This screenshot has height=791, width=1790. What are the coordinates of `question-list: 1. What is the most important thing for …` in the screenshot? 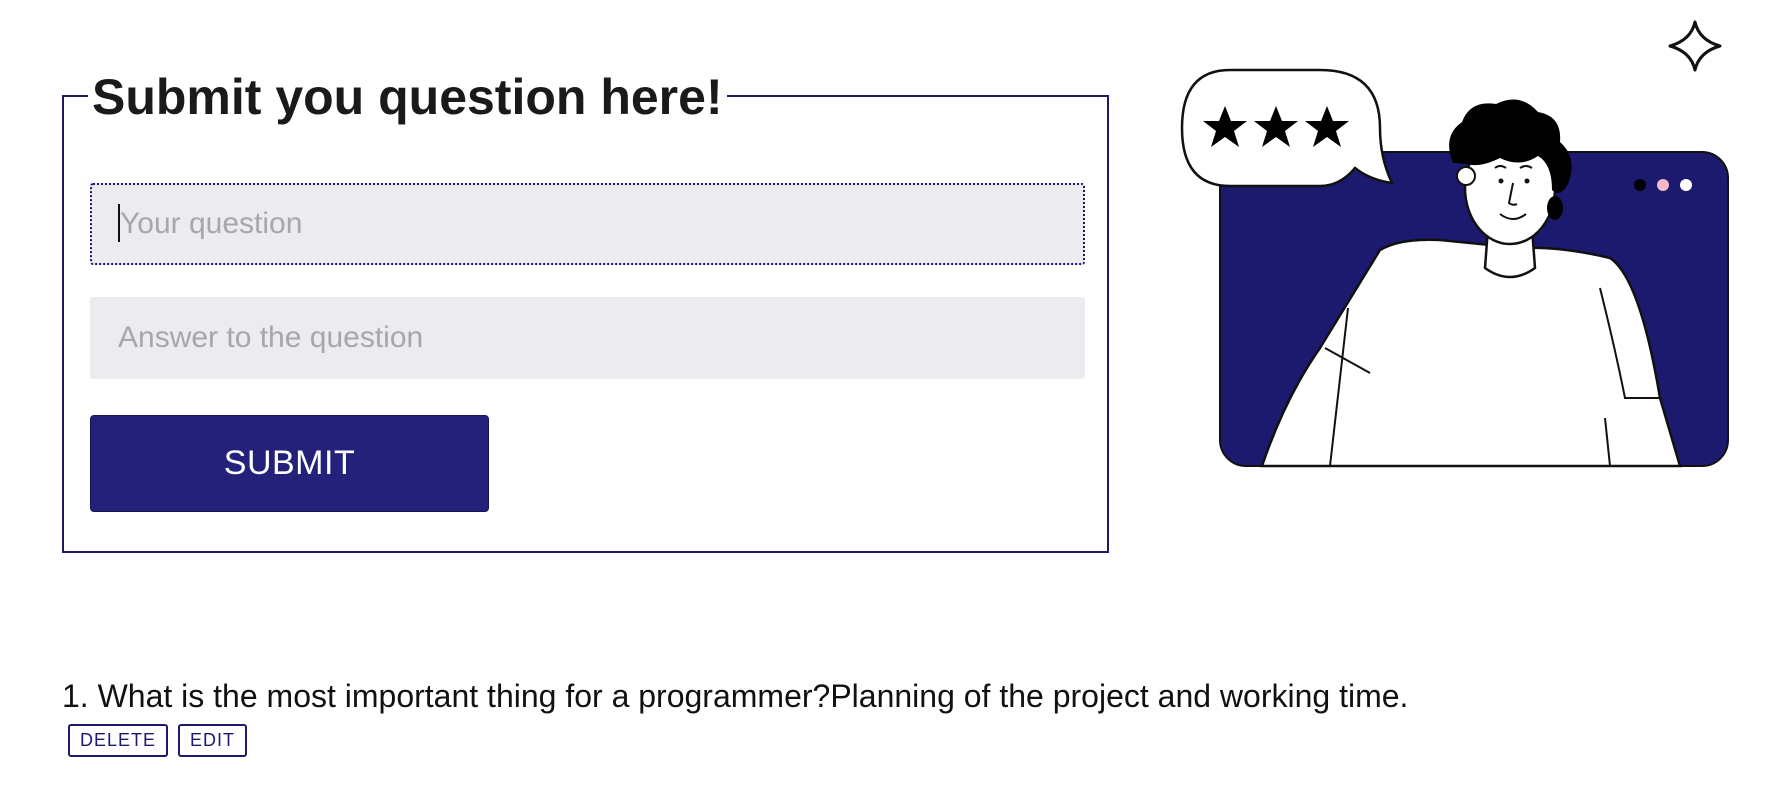 It's located at (735, 716).